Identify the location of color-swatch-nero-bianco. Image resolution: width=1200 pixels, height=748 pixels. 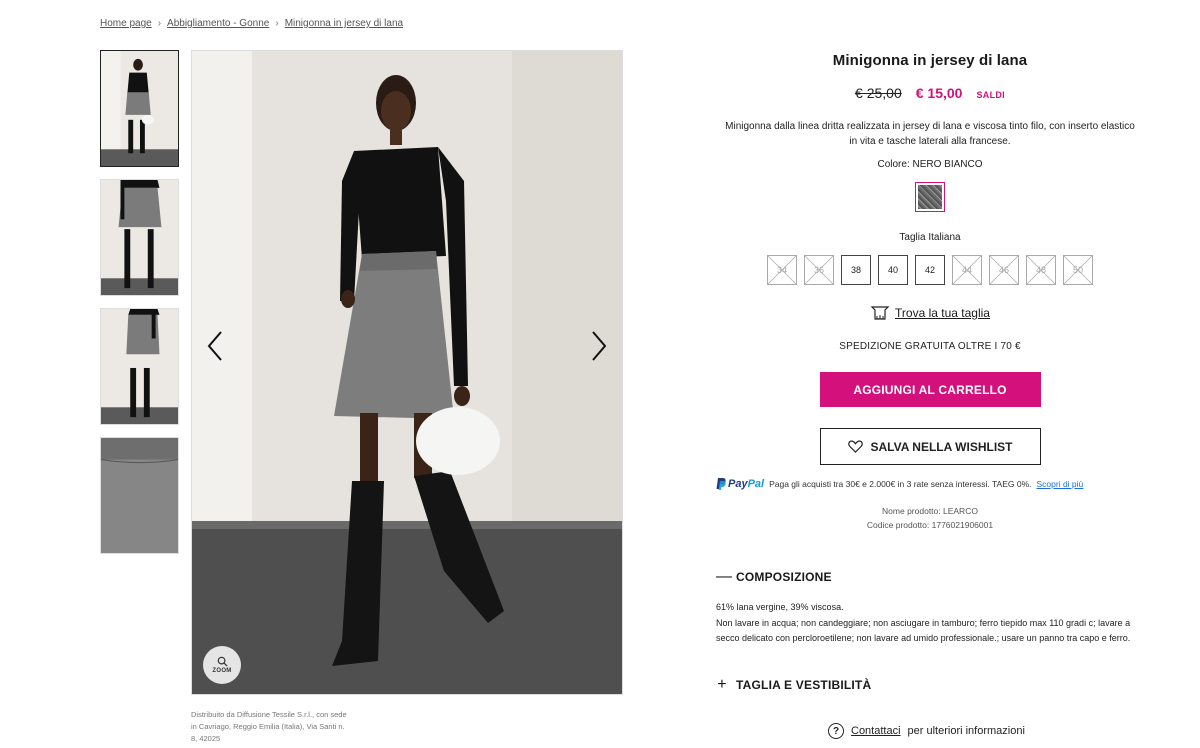
(930, 197).